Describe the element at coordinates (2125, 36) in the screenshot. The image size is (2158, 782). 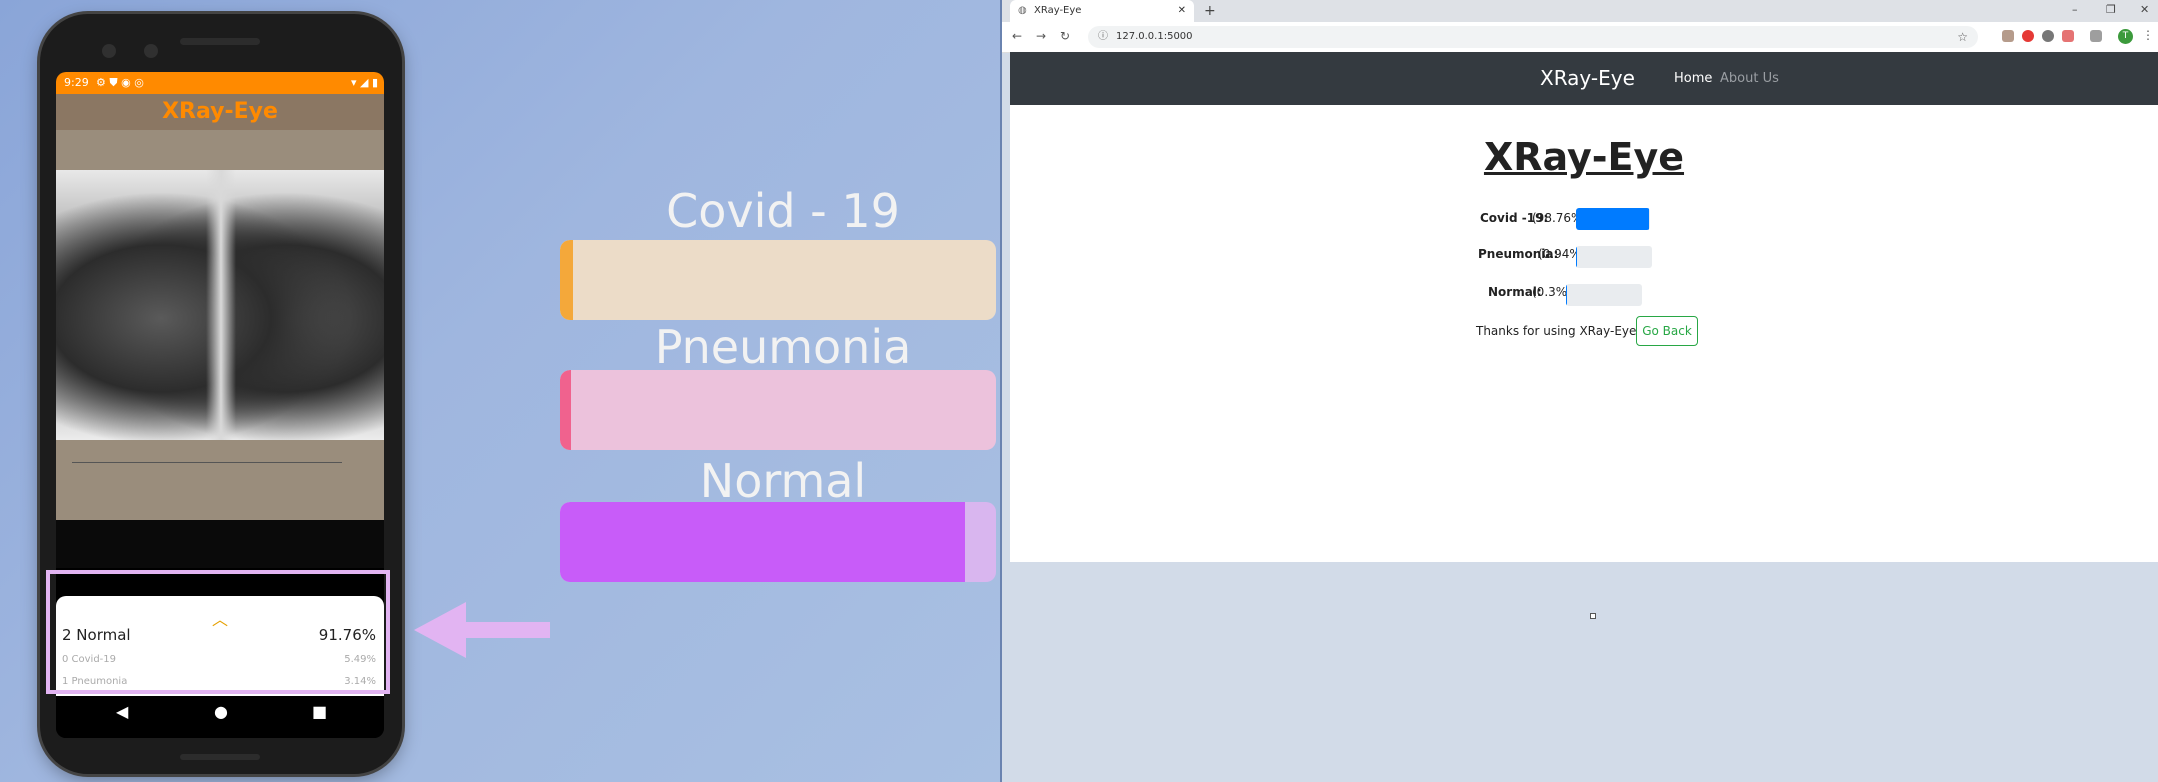
I see `profile-avatar: T` at that location.